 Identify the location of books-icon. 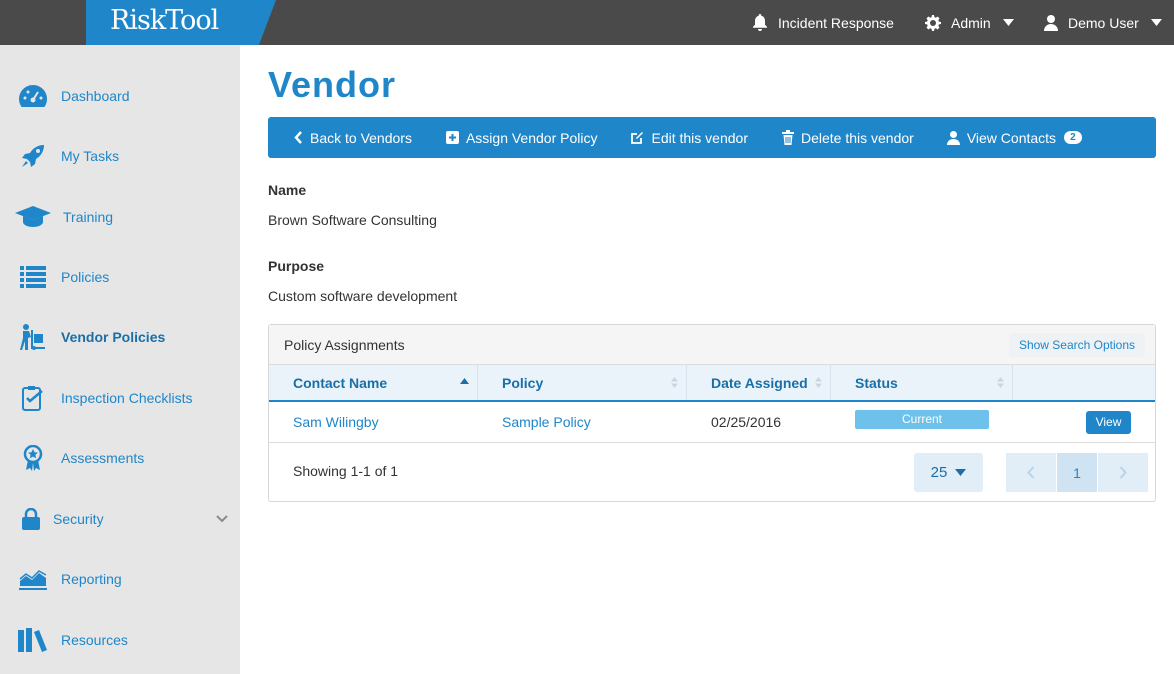
(33, 640).